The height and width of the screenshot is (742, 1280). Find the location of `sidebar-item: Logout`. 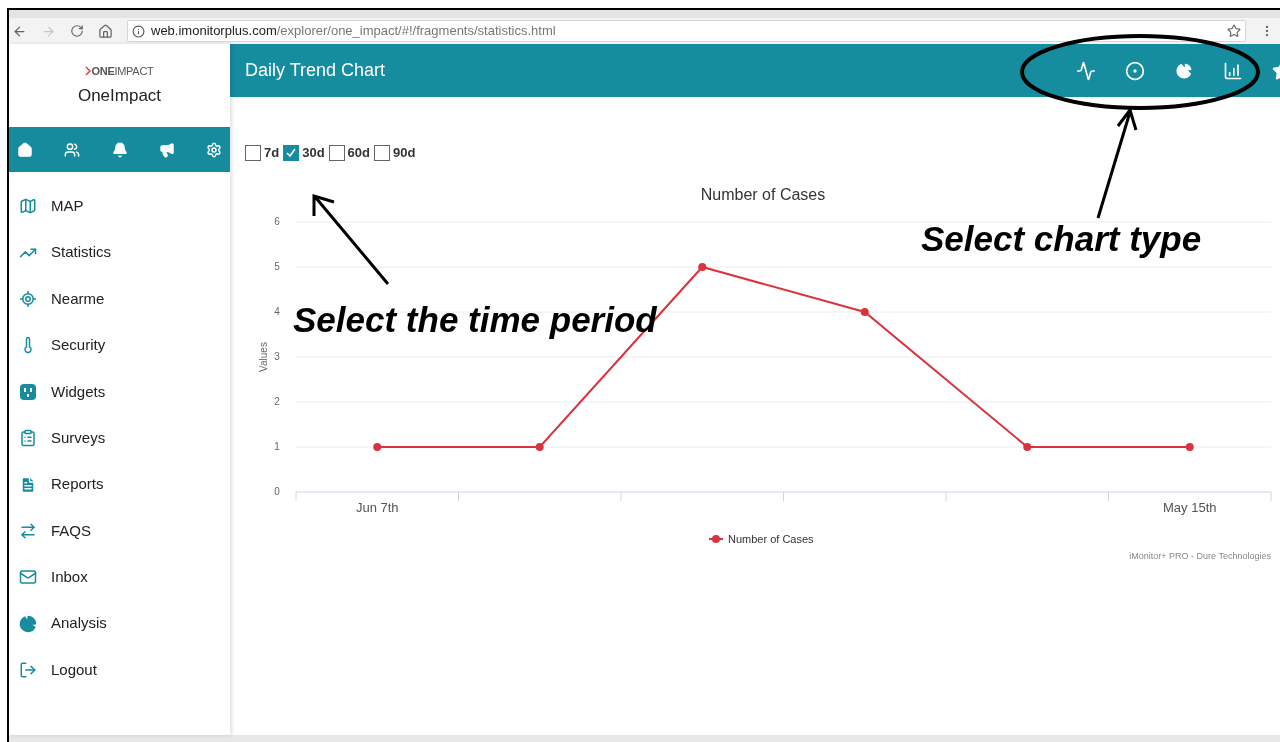

sidebar-item: Logout is located at coordinates (119, 670).